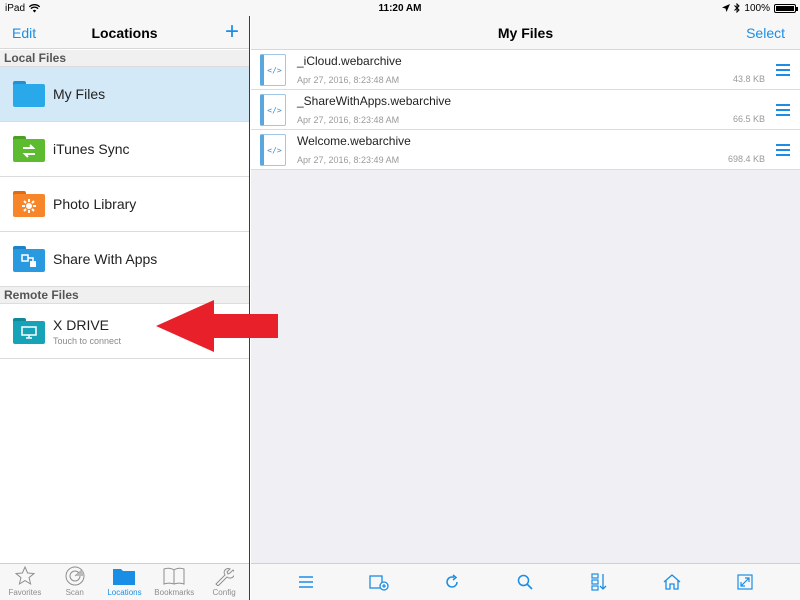  I want to click on tab-config: Config, so click(224, 582).